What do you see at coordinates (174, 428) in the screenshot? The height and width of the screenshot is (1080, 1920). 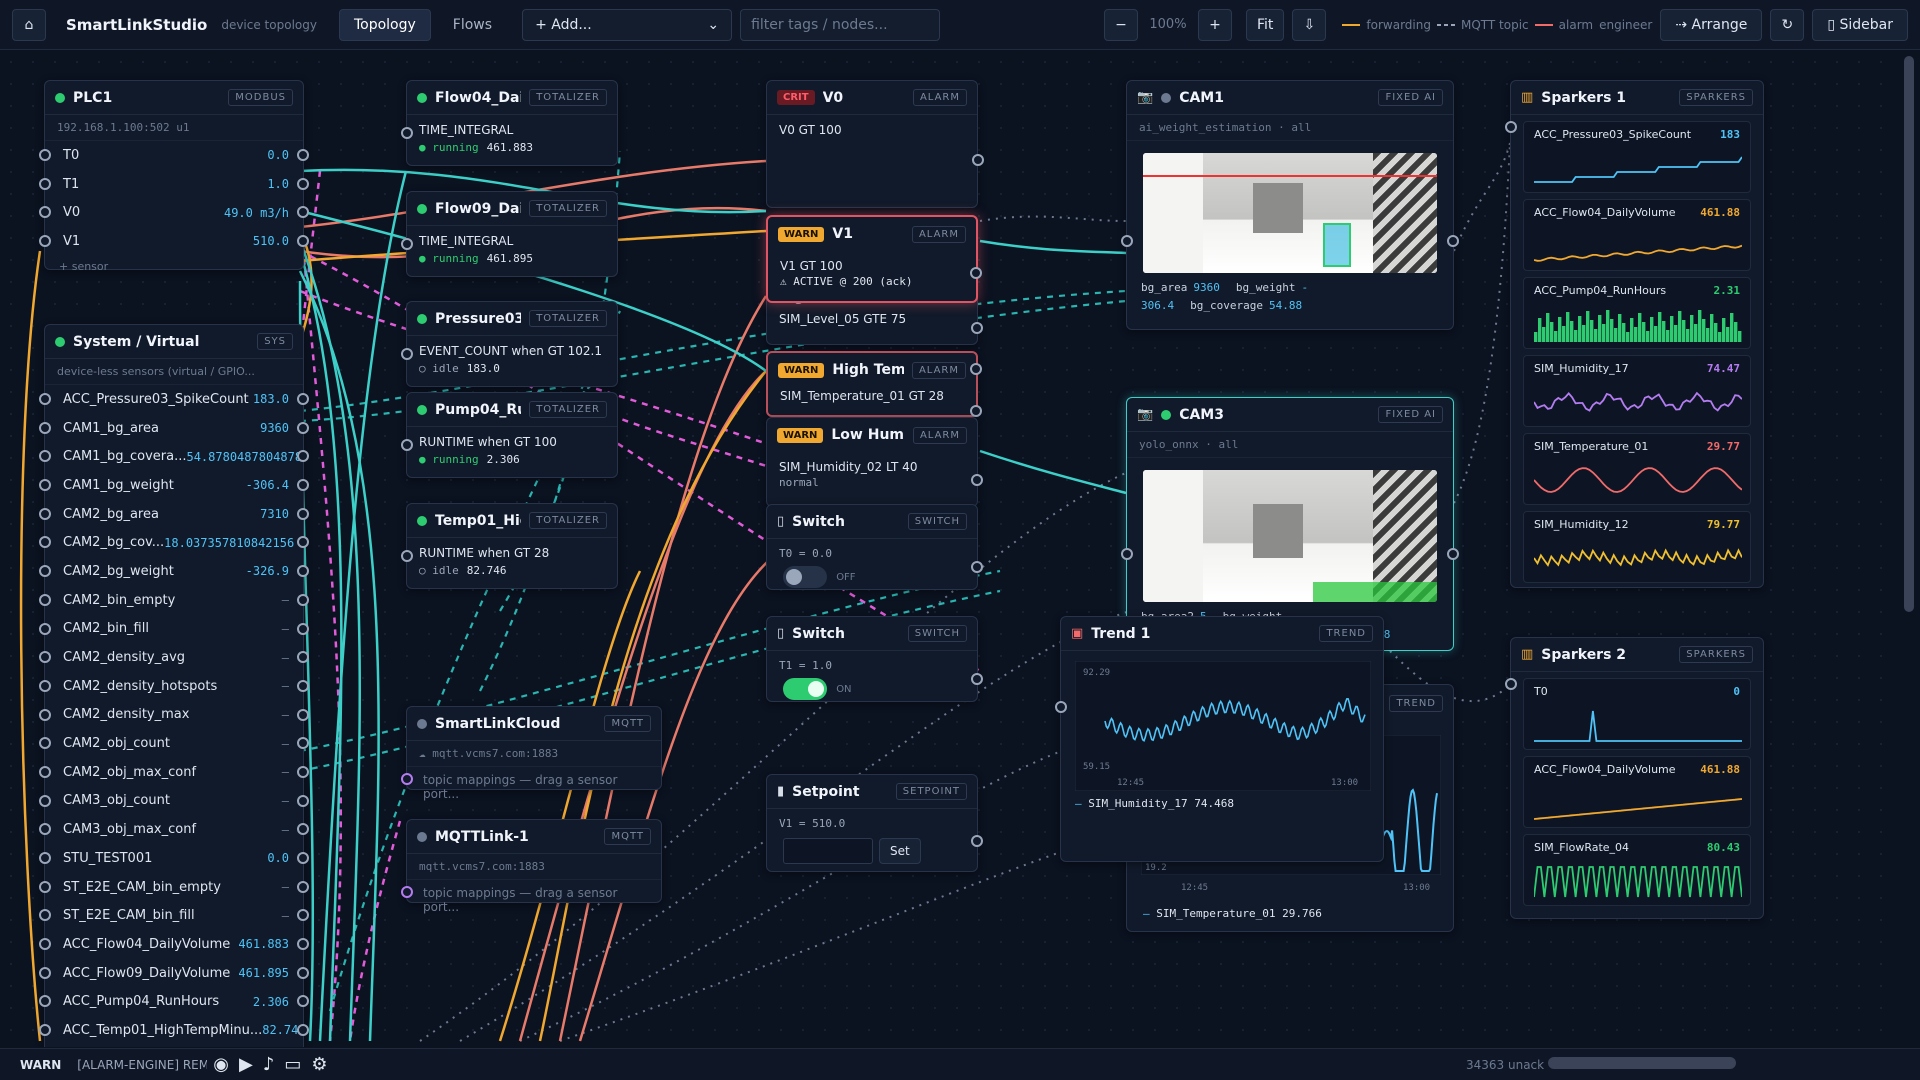 I see `system-port-row: CAM1_bg_area 9360` at bounding box center [174, 428].